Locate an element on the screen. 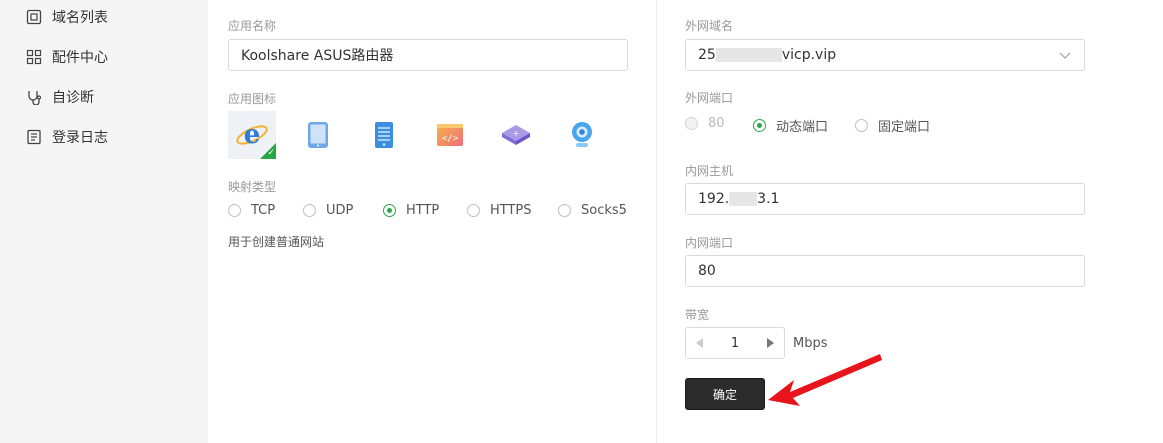  radio-label: 固定端口 is located at coordinates (904, 127).